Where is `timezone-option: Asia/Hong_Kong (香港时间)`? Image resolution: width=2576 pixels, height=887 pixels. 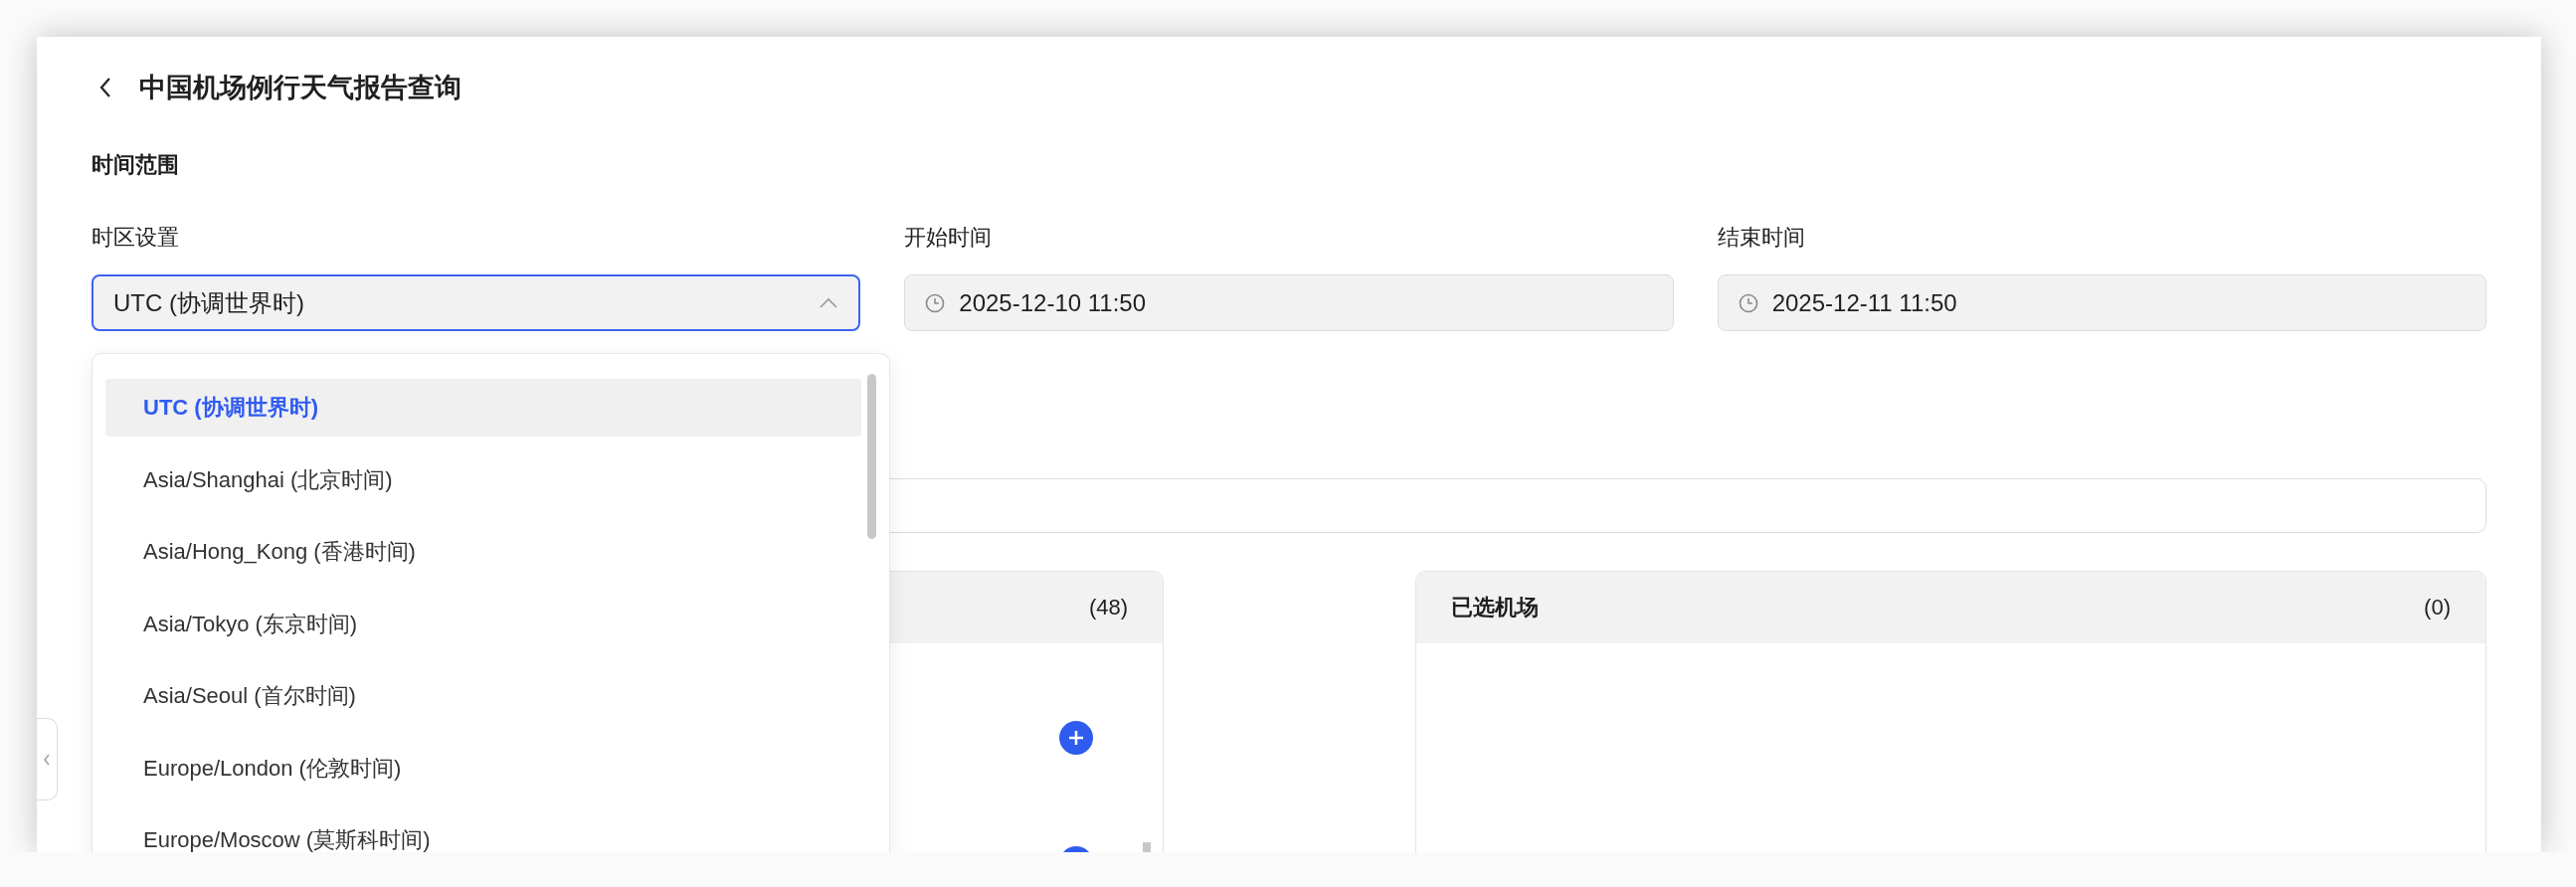 timezone-option: Asia/Hong_Kong (香港时间) is located at coordinates (483, 552).